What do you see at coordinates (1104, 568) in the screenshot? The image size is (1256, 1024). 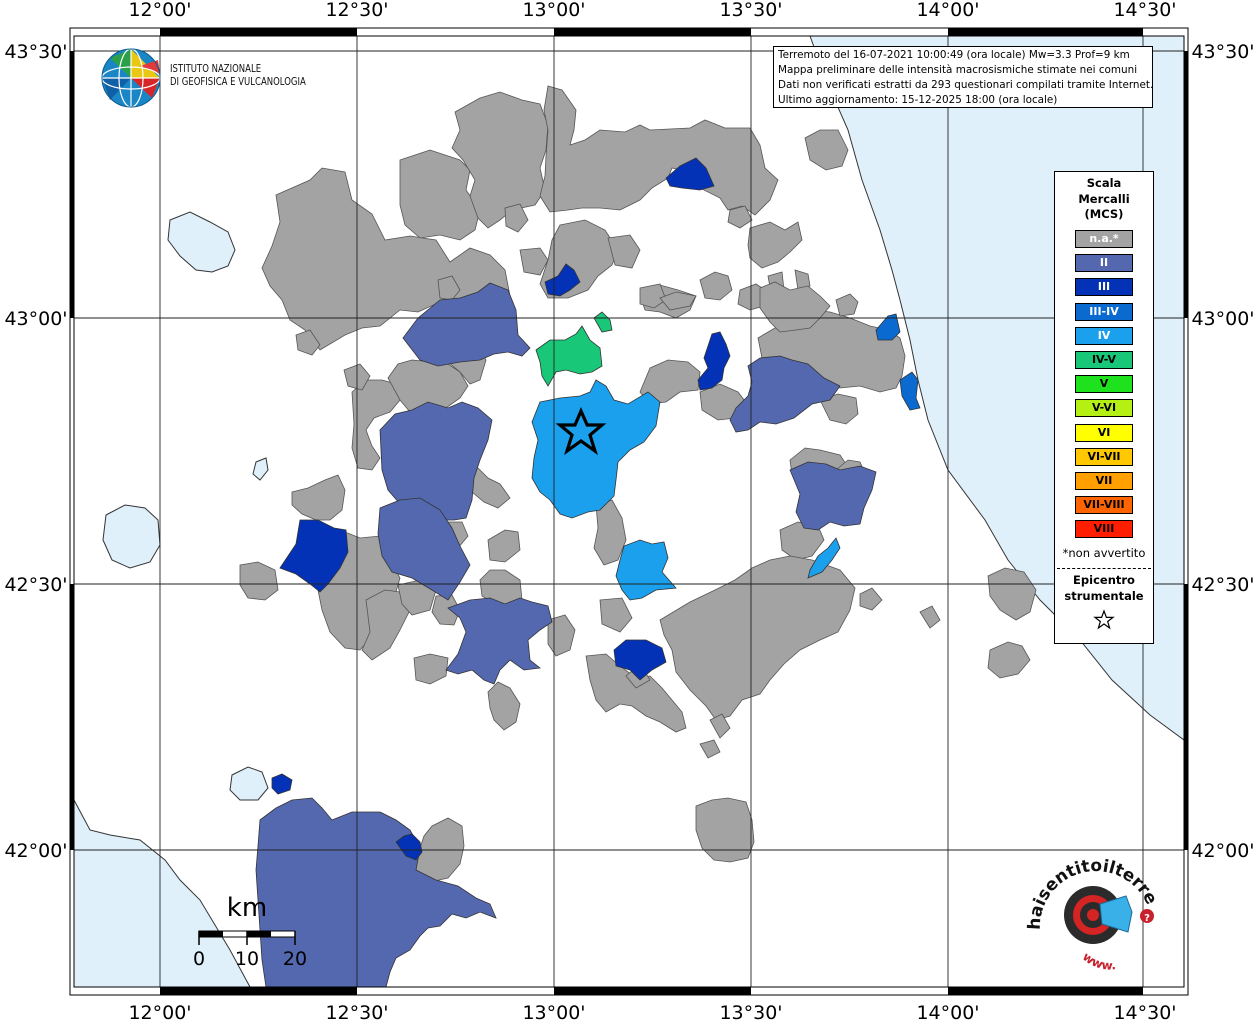 I see `legend-separator` at bounding box center [1104, 568].